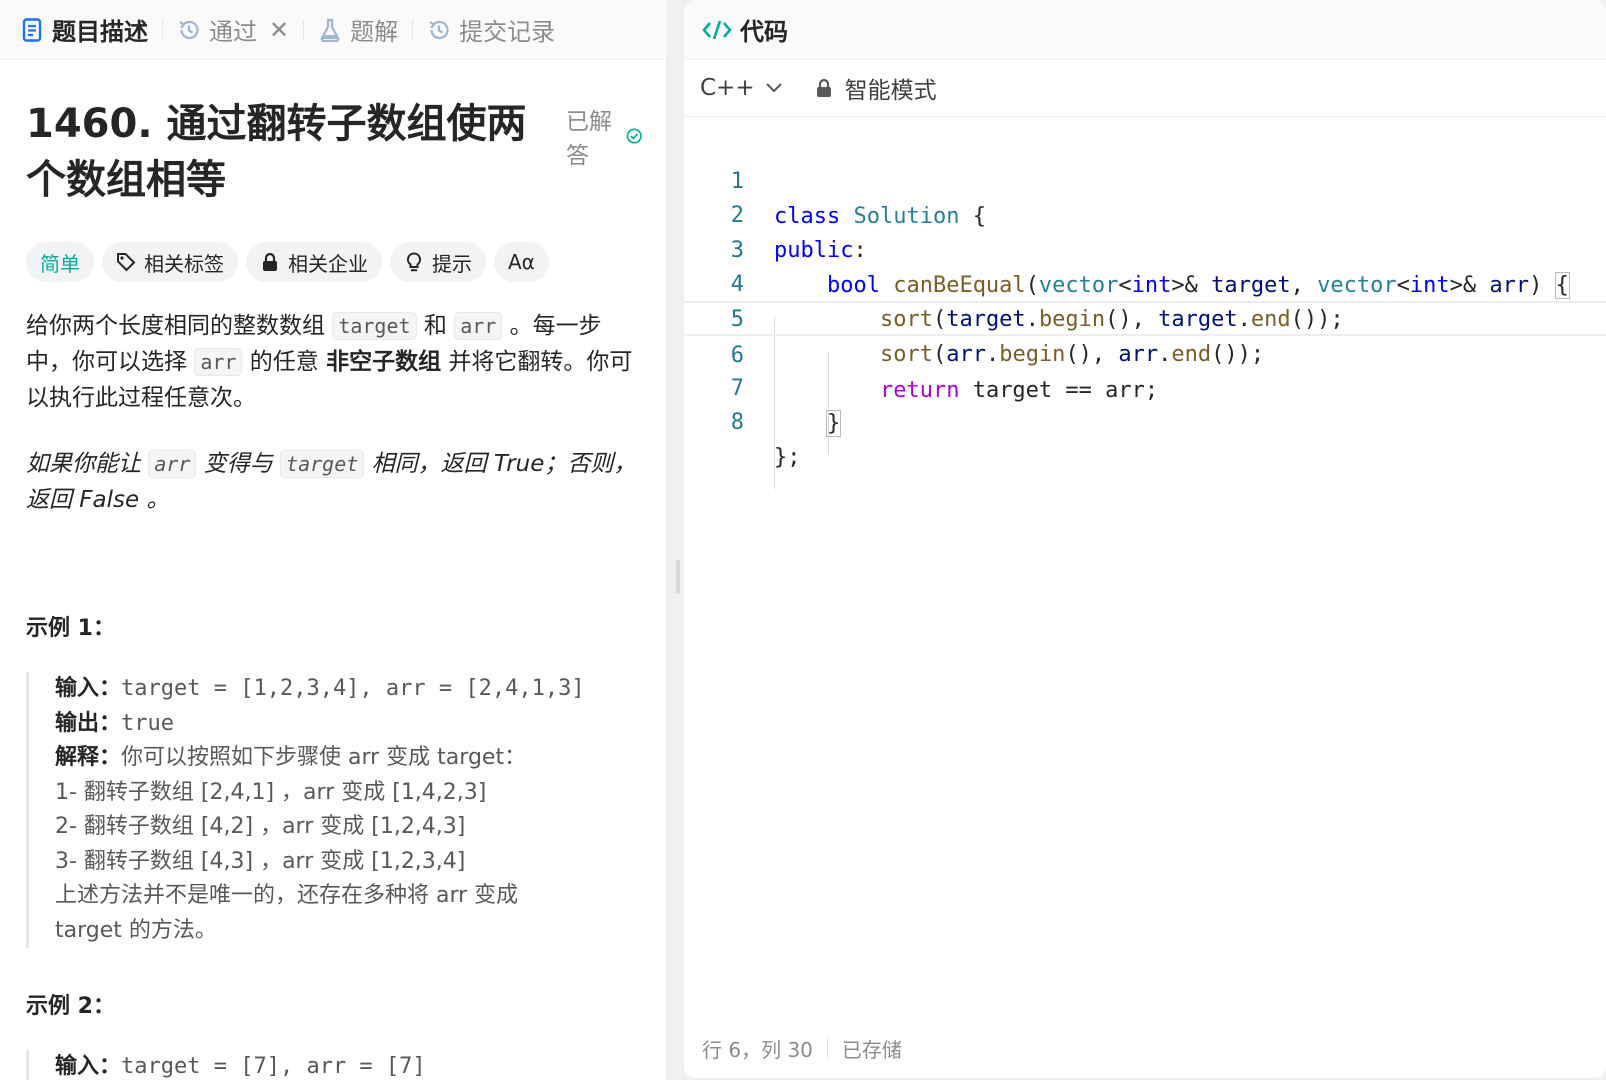 This screenshot has height=1080, width=1606. I want to click on example-explain-text: 2- 翻转子数组 [4,2] ，arr 变成 [1,2,4,3], so click(260, 826).